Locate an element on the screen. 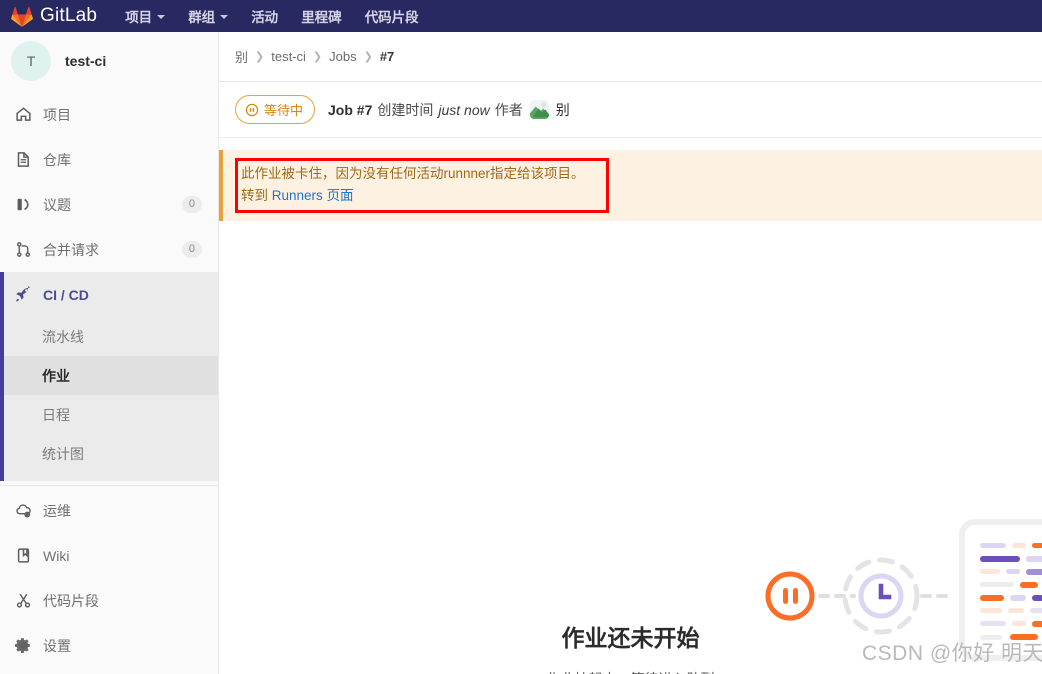  breadcrumb-item-namespace: 别 is located at coordinates (241, 56).